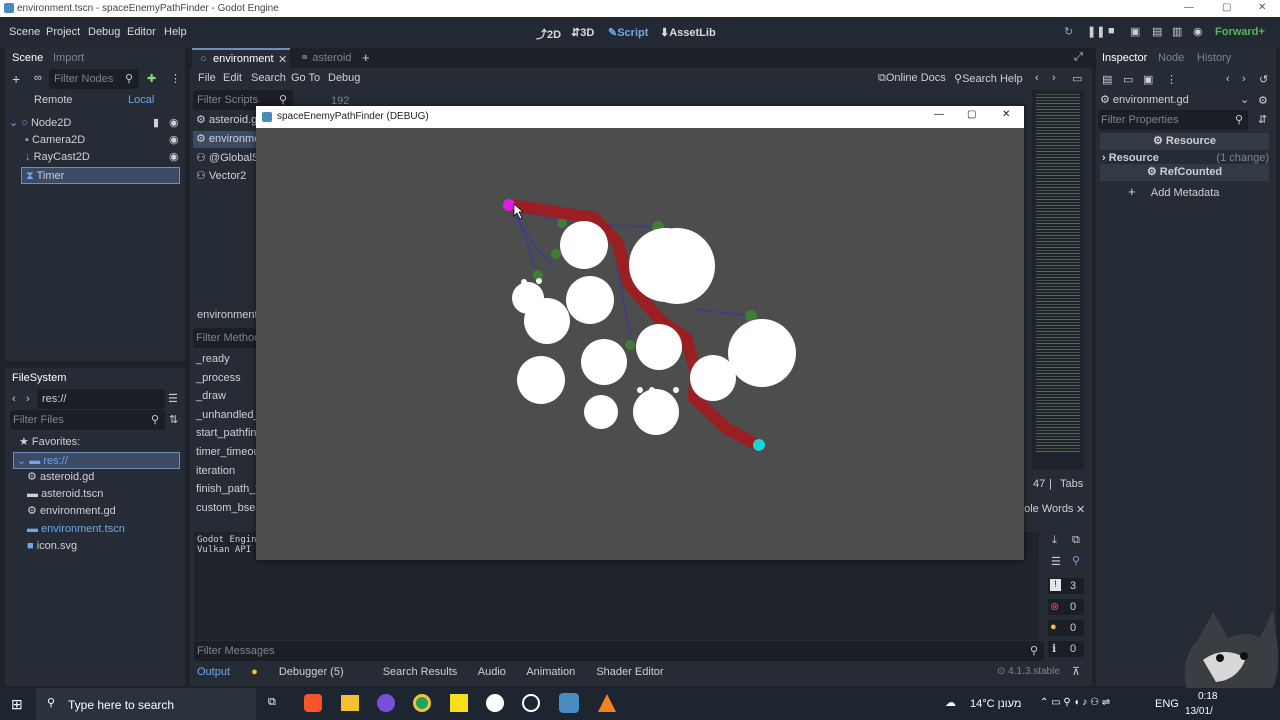 The width and height of the screenshot is (1280, 720). What do you see at coordinates (156, 123) in the screenshot?
I see `script-icon: ▮` at bounding box center [156, 123].